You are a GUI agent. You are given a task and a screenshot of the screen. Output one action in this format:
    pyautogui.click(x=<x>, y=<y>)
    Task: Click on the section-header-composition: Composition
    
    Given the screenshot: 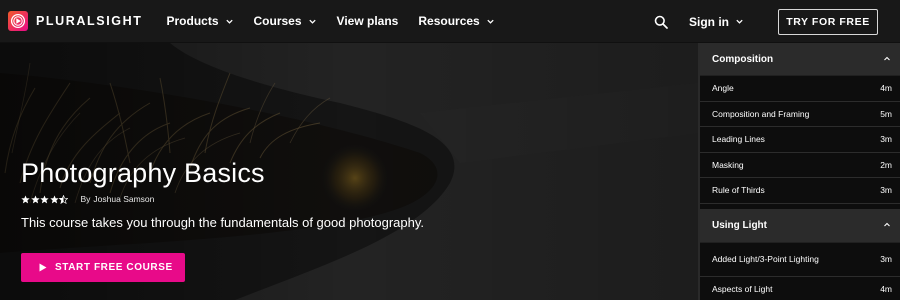 What is the action you would take?
    pyautogui.click(x=800, y=59)
    